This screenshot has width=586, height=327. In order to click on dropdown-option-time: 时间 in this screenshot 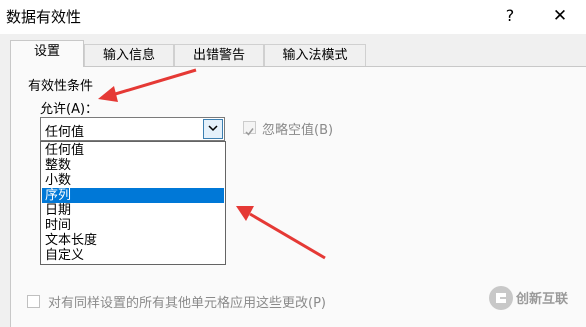, I will do `click(133, 225)`.